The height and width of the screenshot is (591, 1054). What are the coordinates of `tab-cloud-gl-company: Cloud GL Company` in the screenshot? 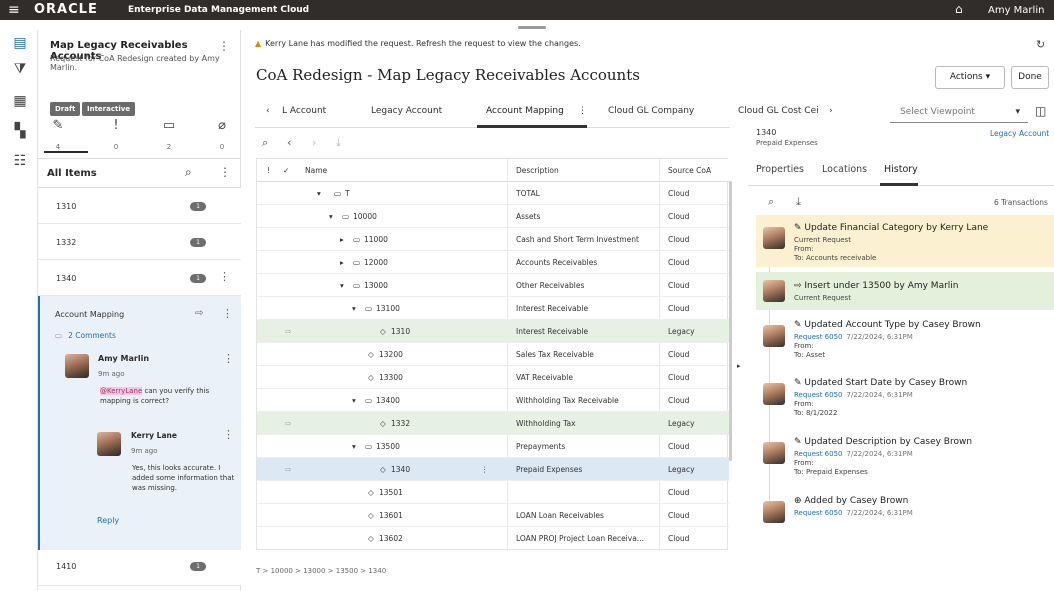 It's located at (651, 111).